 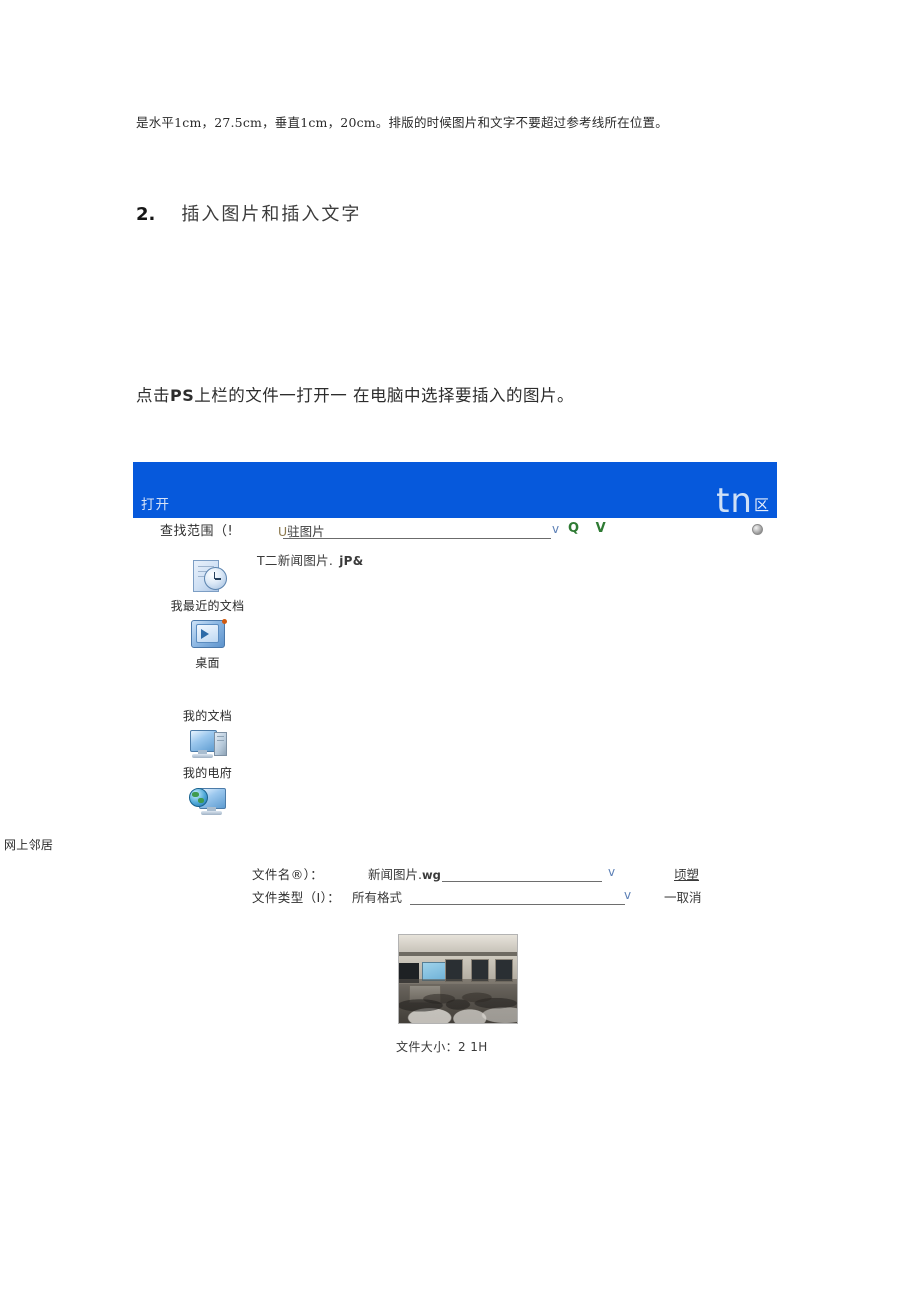 What do you see at coordinates (627, 895) in the screenshot?
I see `filetype-chevron-down-icon: v` at bounding box center [627, 895].